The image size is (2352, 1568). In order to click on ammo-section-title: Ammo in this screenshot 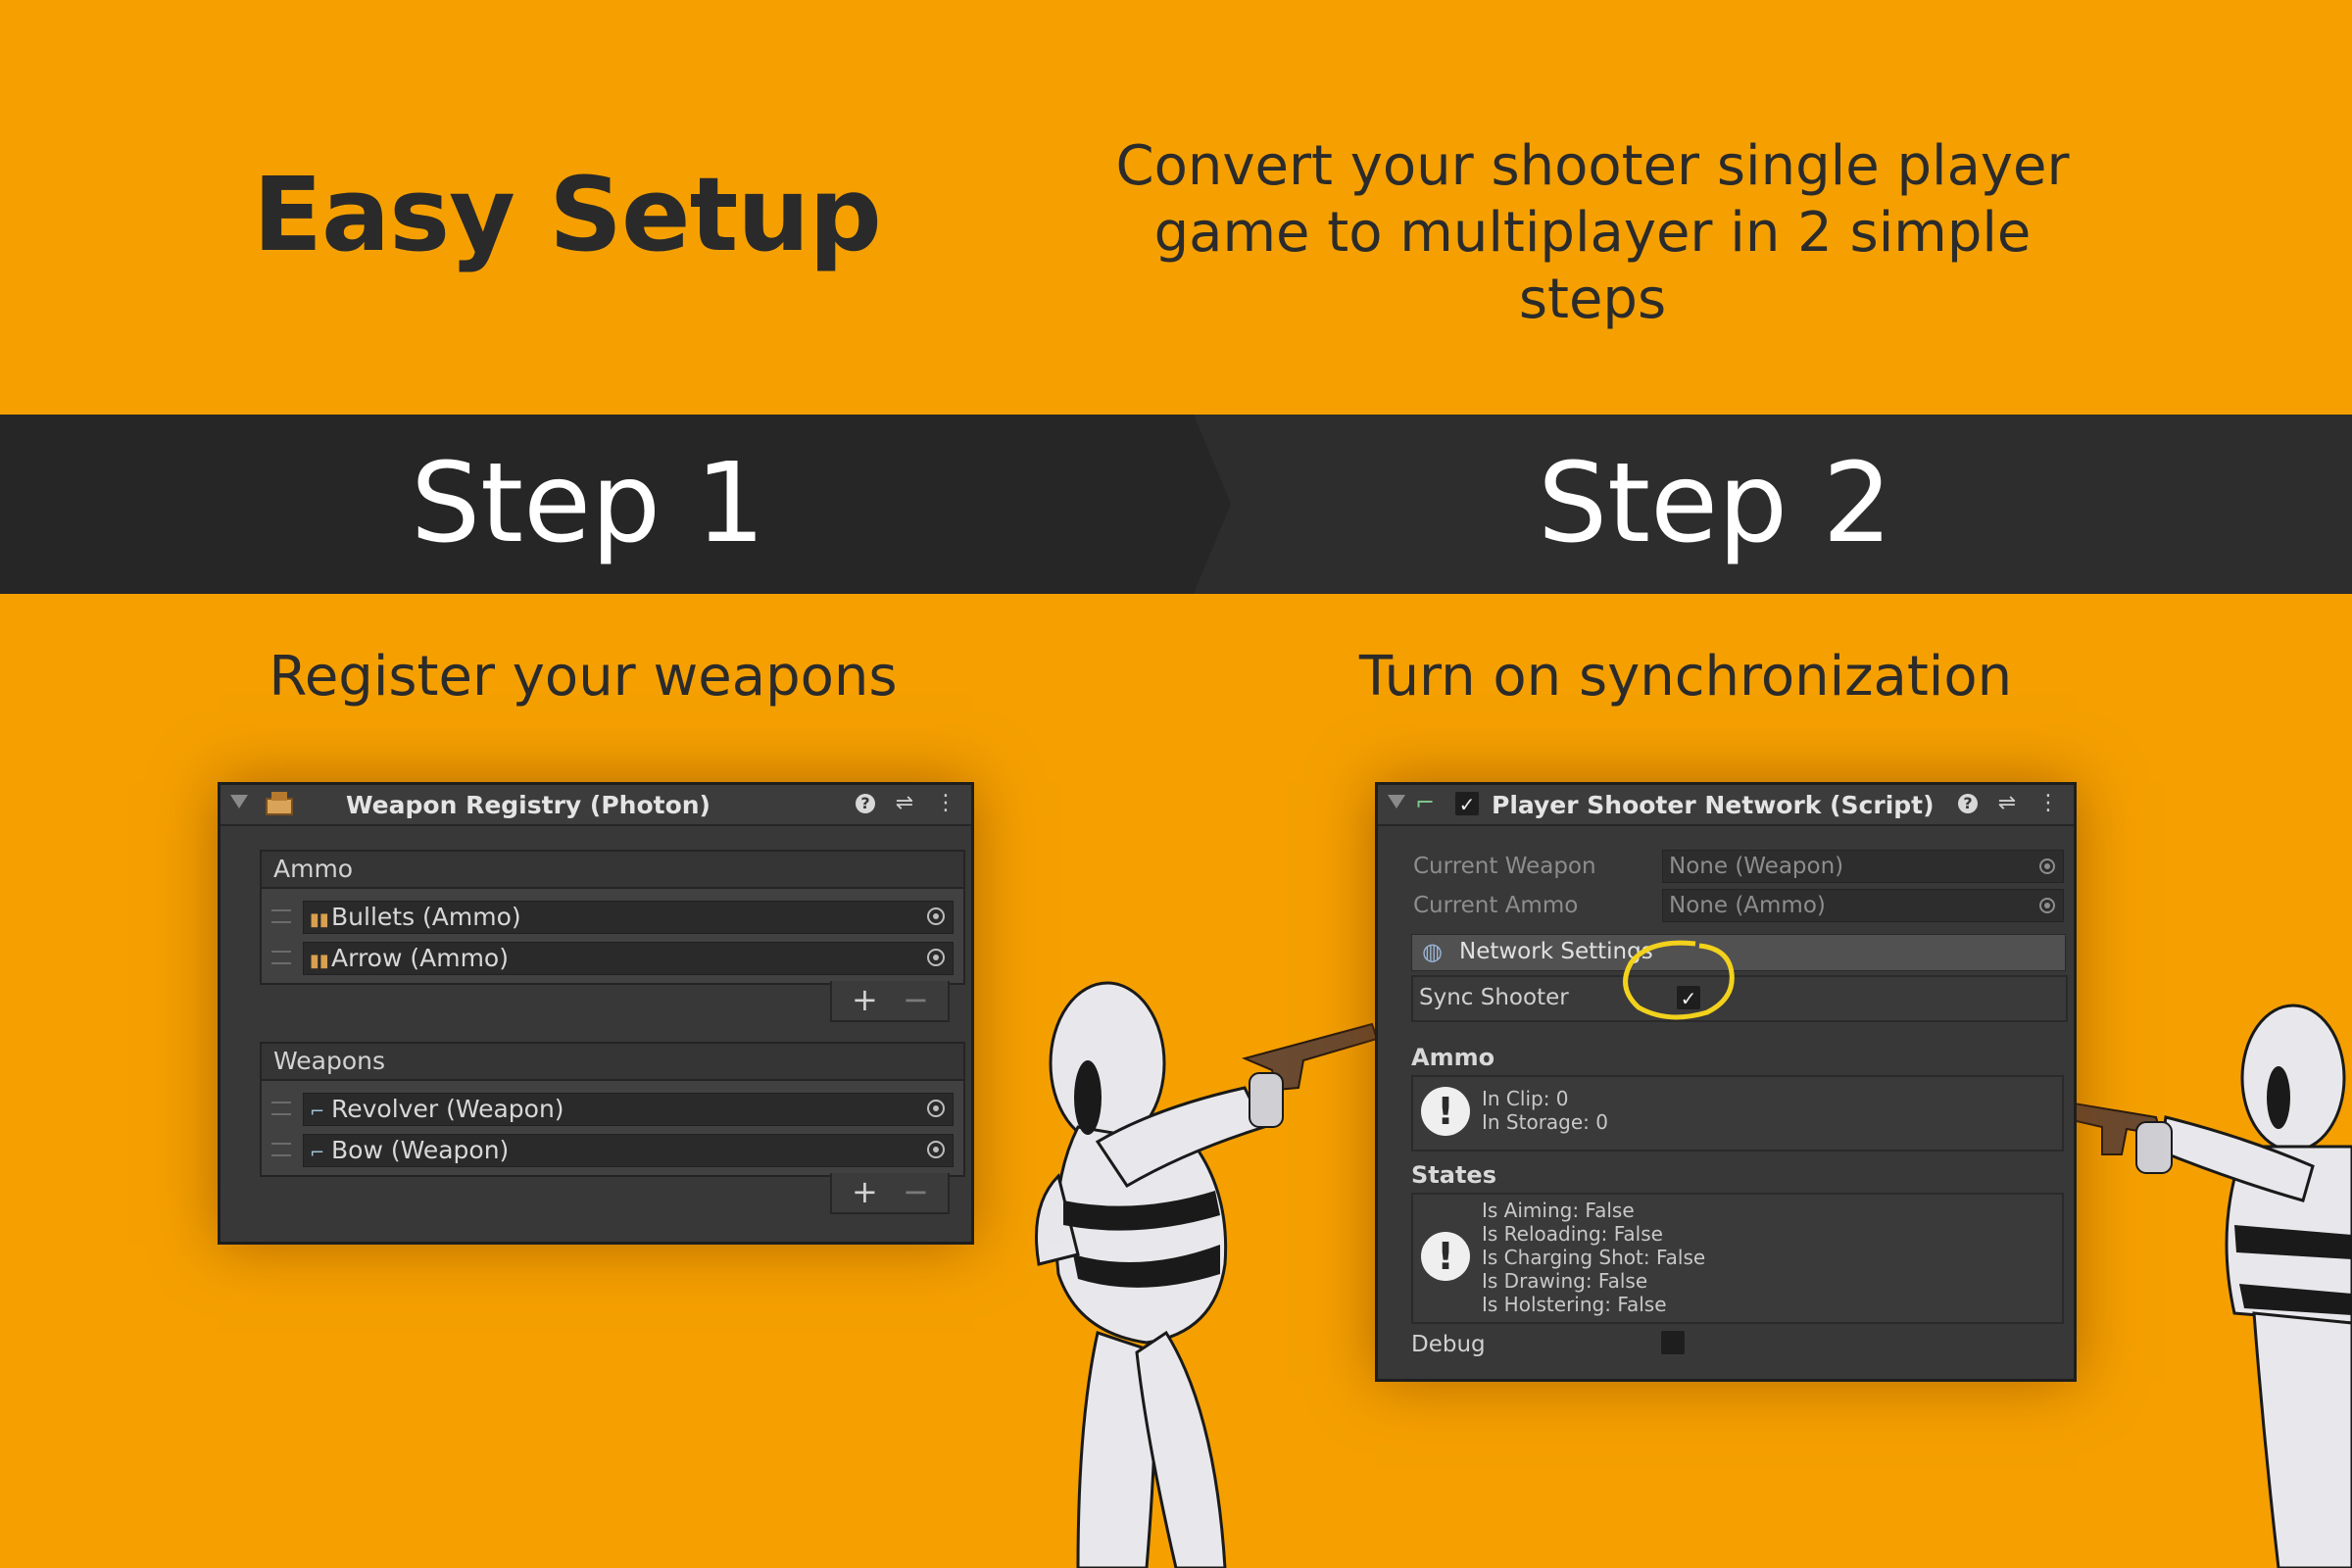, I will do `click(1453, 1057)`.